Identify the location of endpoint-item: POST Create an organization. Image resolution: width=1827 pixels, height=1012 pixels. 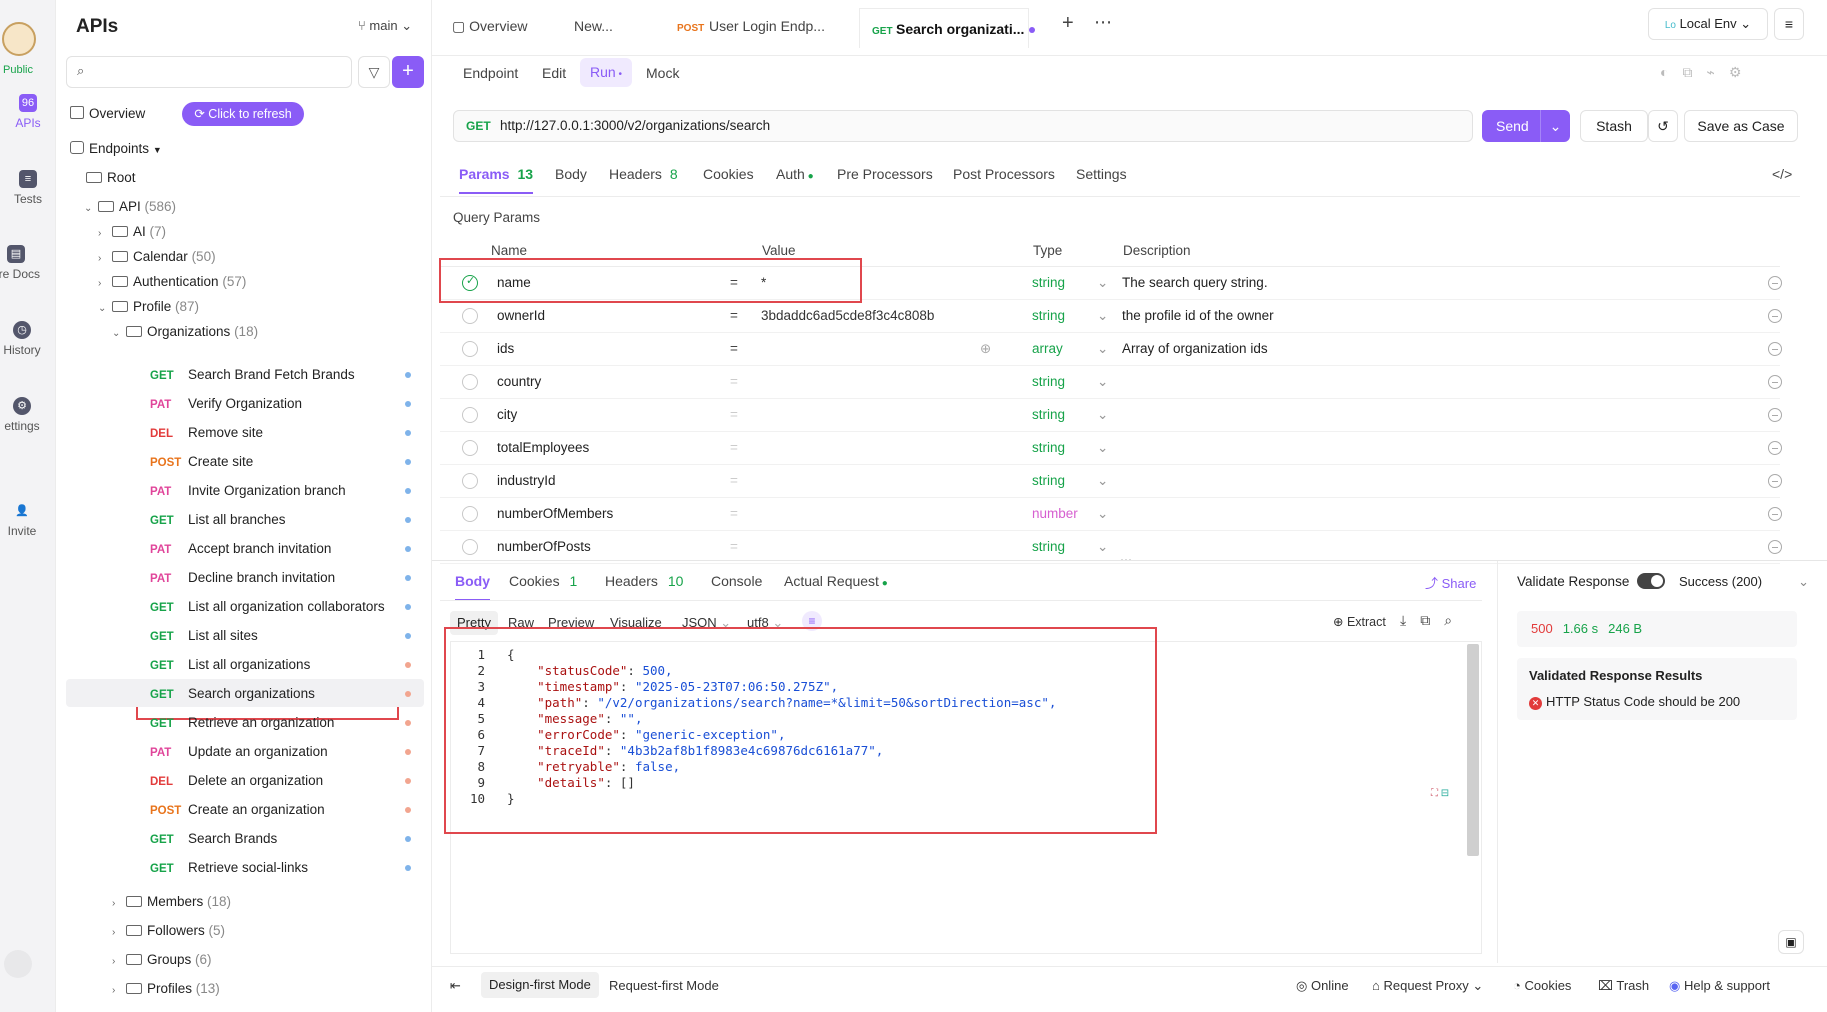
(237, 810).